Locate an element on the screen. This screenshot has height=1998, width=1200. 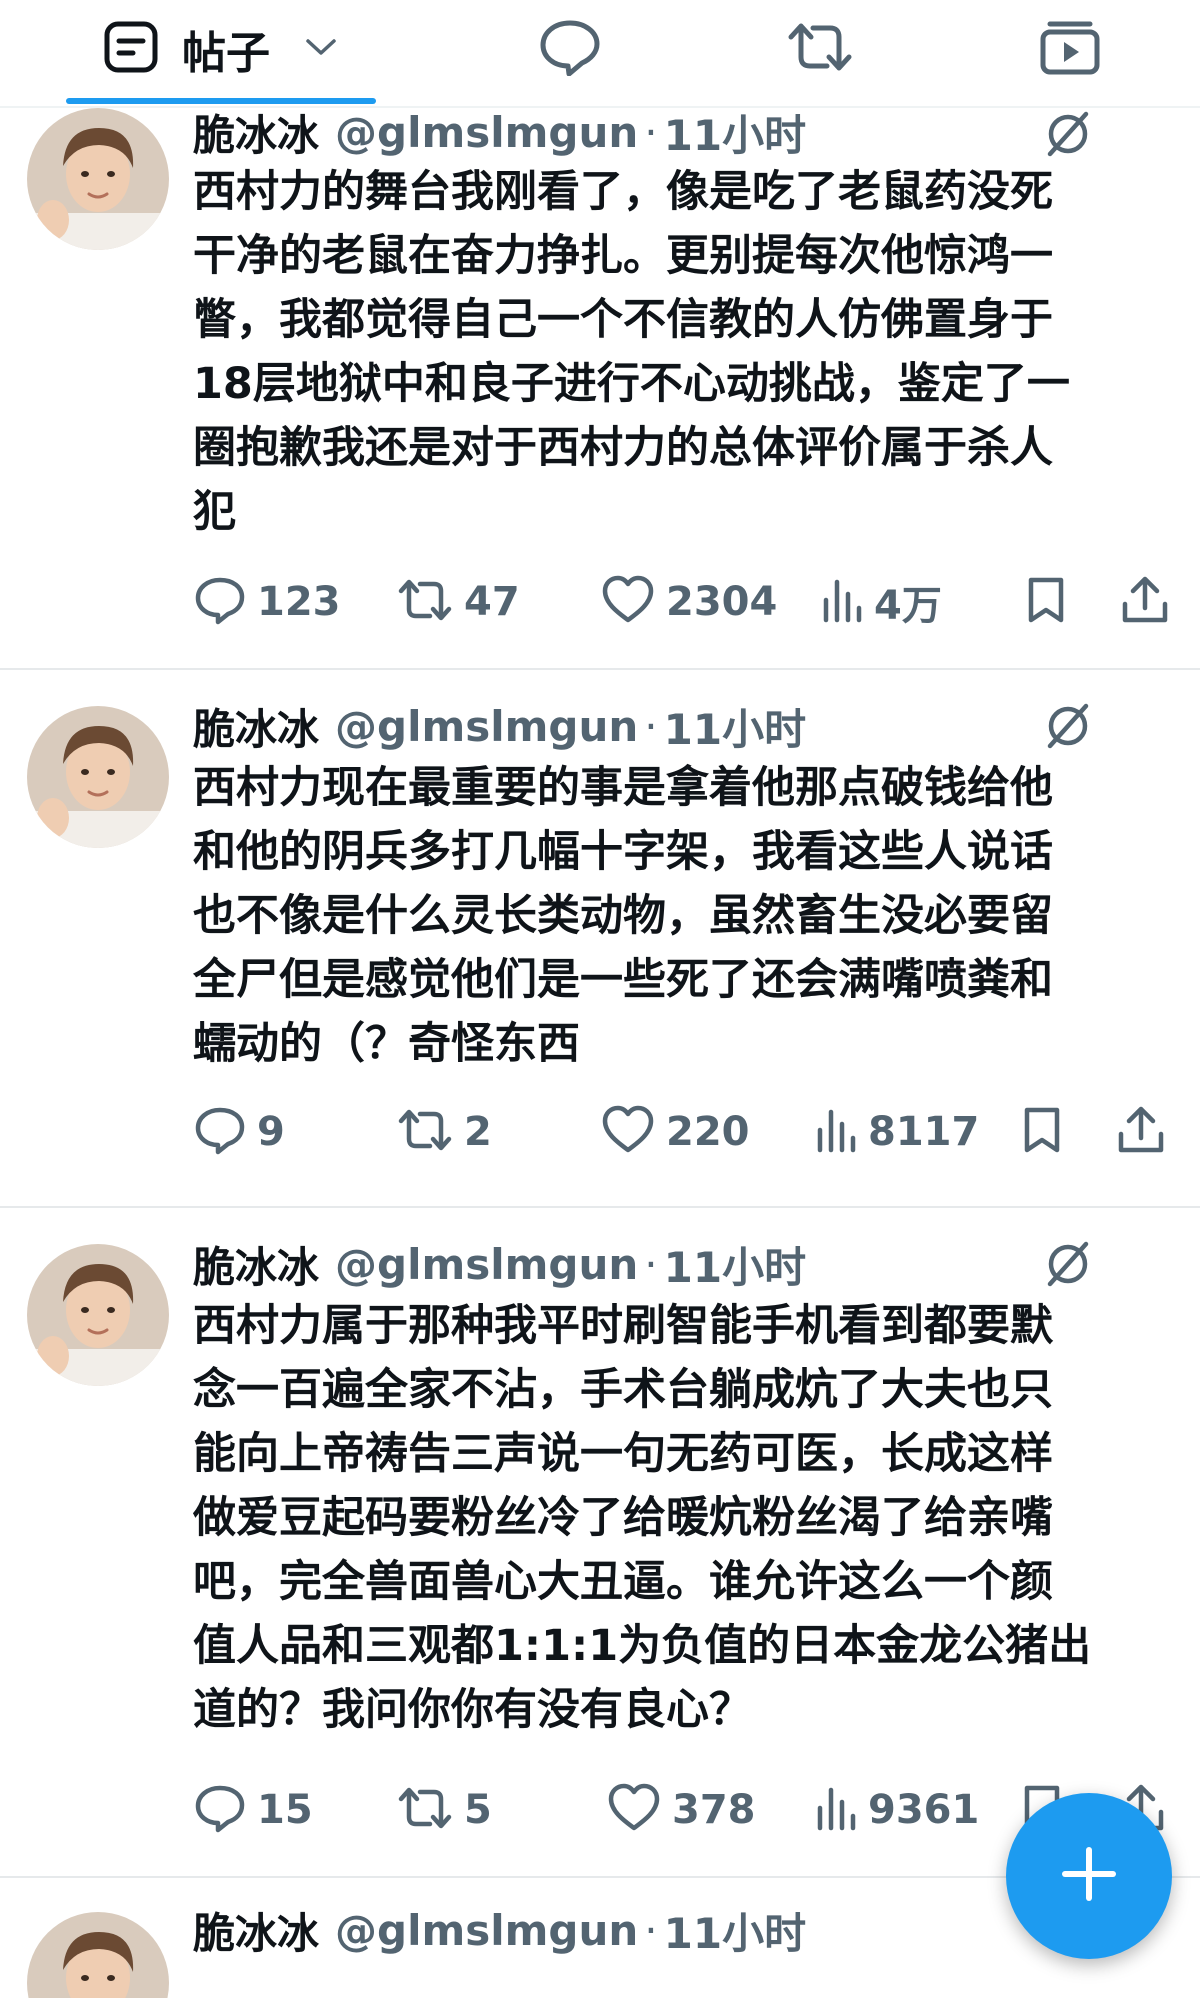
repost-count: 5 is located at coordinates (478, 1810).